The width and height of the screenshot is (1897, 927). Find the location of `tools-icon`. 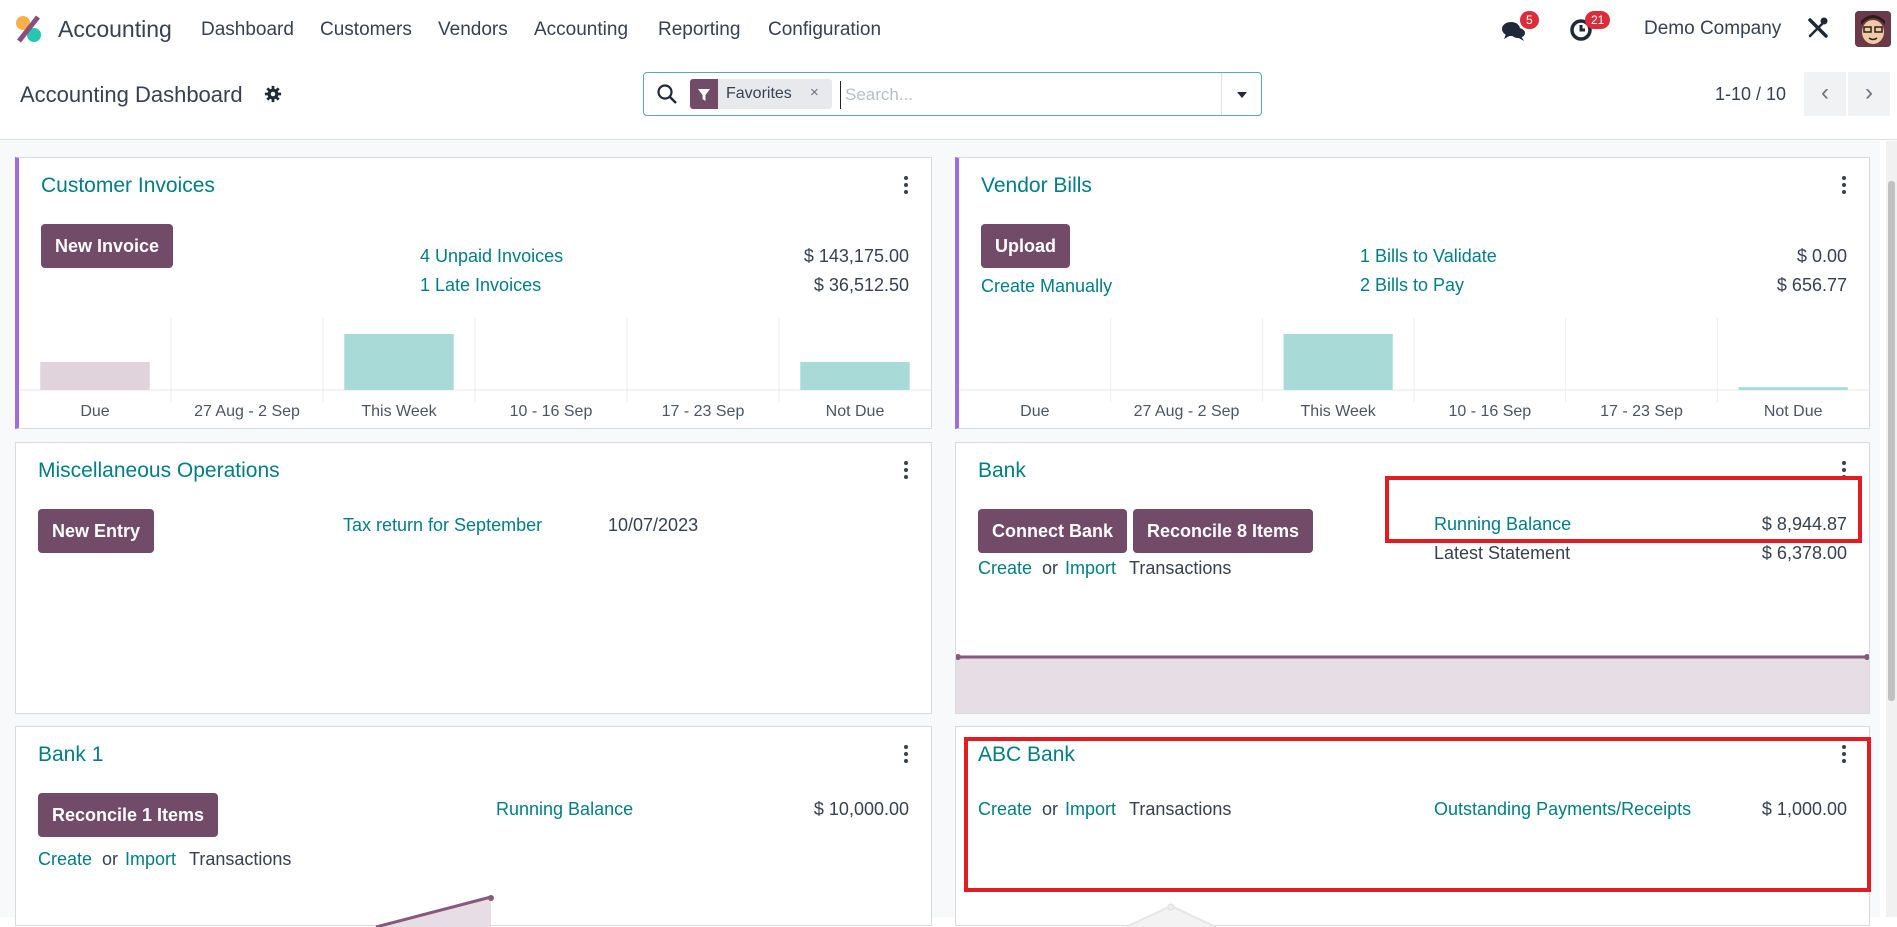

tools-icon is located at coordinates (1818, 28).